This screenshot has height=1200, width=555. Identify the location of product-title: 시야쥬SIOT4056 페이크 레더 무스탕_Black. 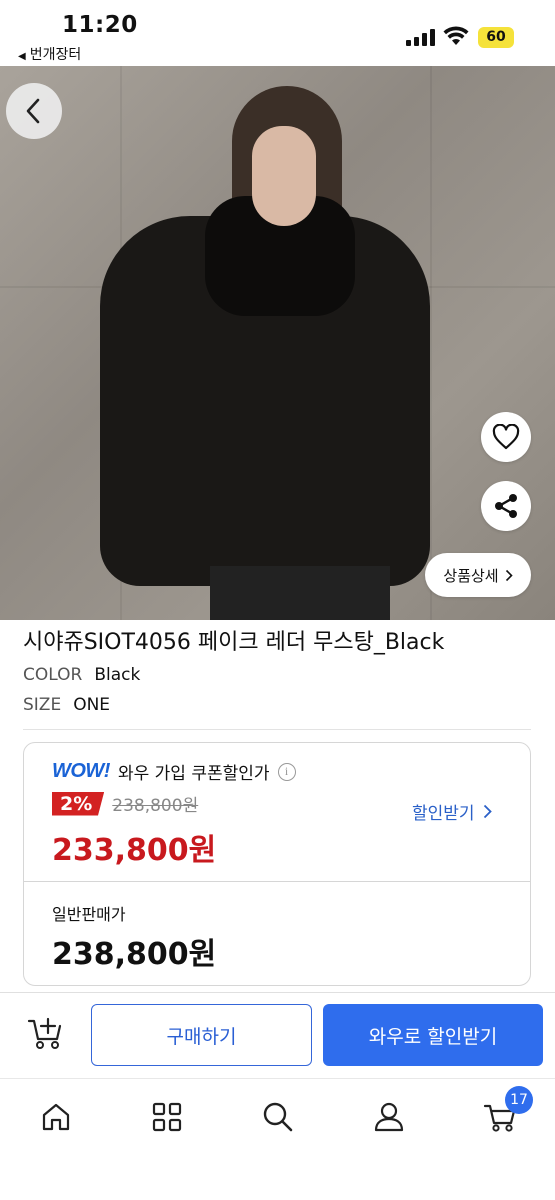
(234, 642).